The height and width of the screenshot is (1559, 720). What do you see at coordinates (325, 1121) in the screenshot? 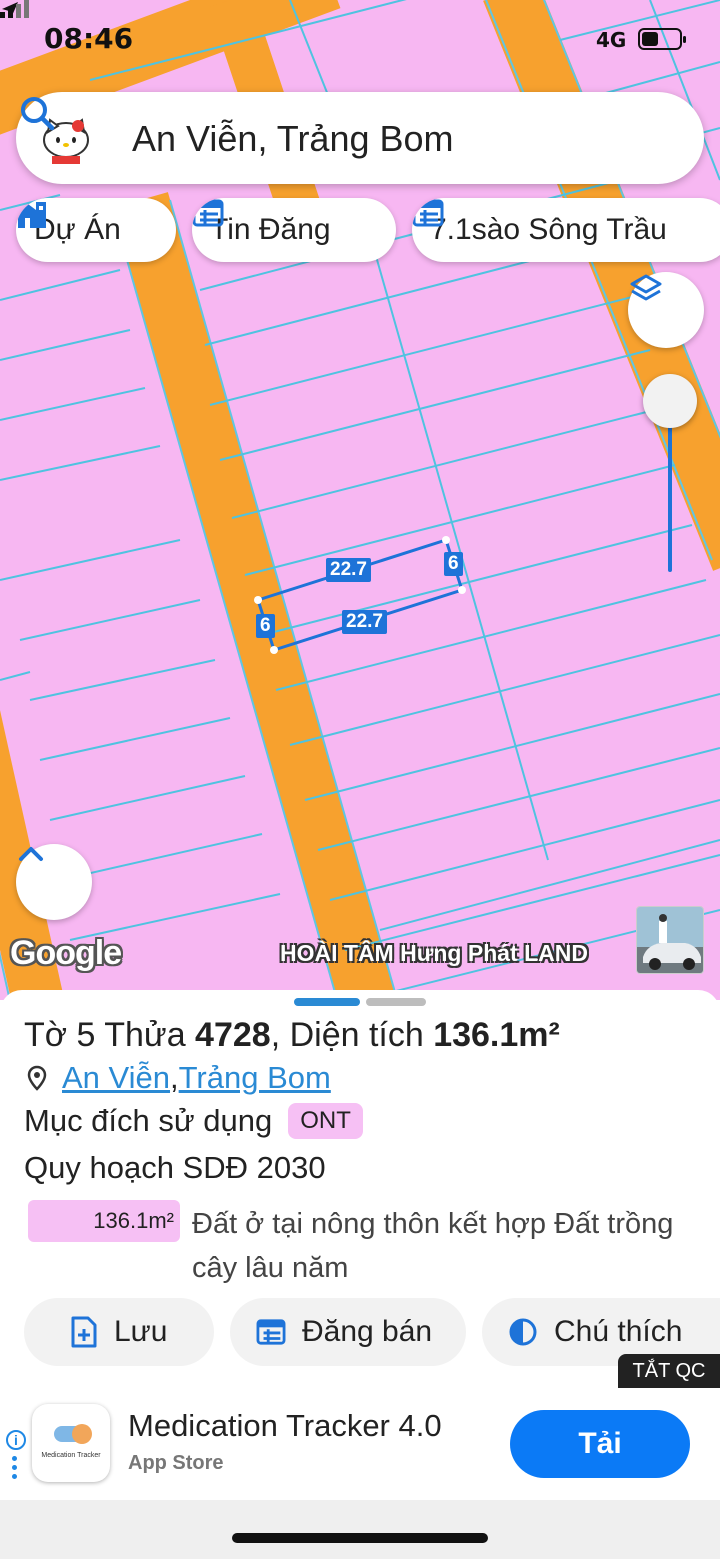
I see `usage-code-badge: ONT` at bounding box center [325, 1121].